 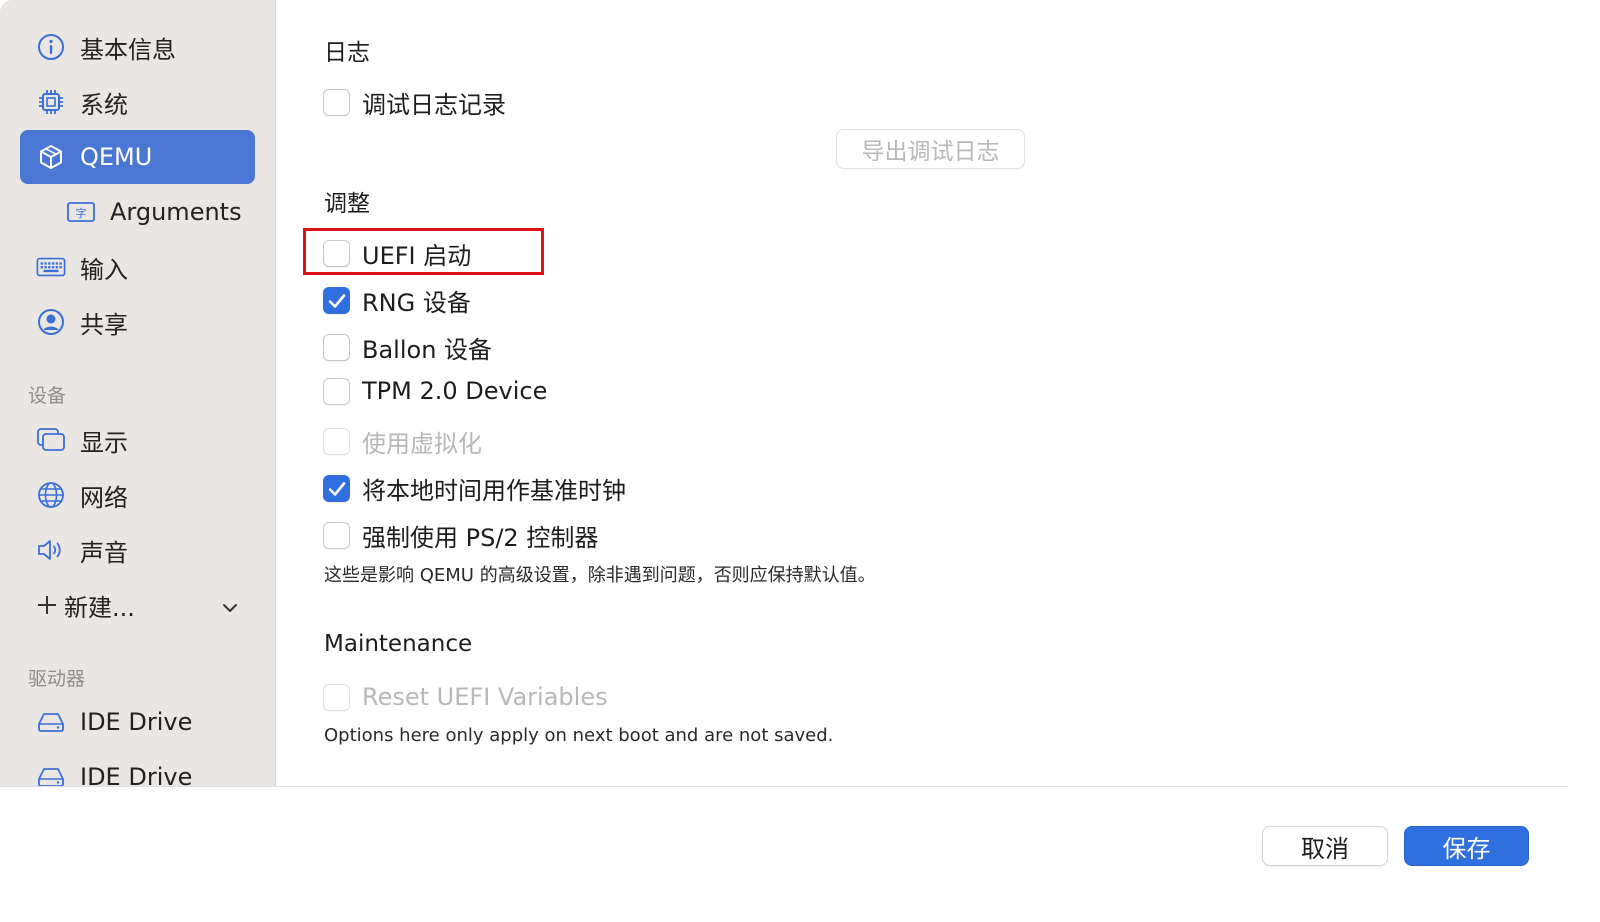 What do you see at coordinates (137, 440) in the screenshot?
I see `sidebar-item-display: 显示` at bounding box center [137, 440].